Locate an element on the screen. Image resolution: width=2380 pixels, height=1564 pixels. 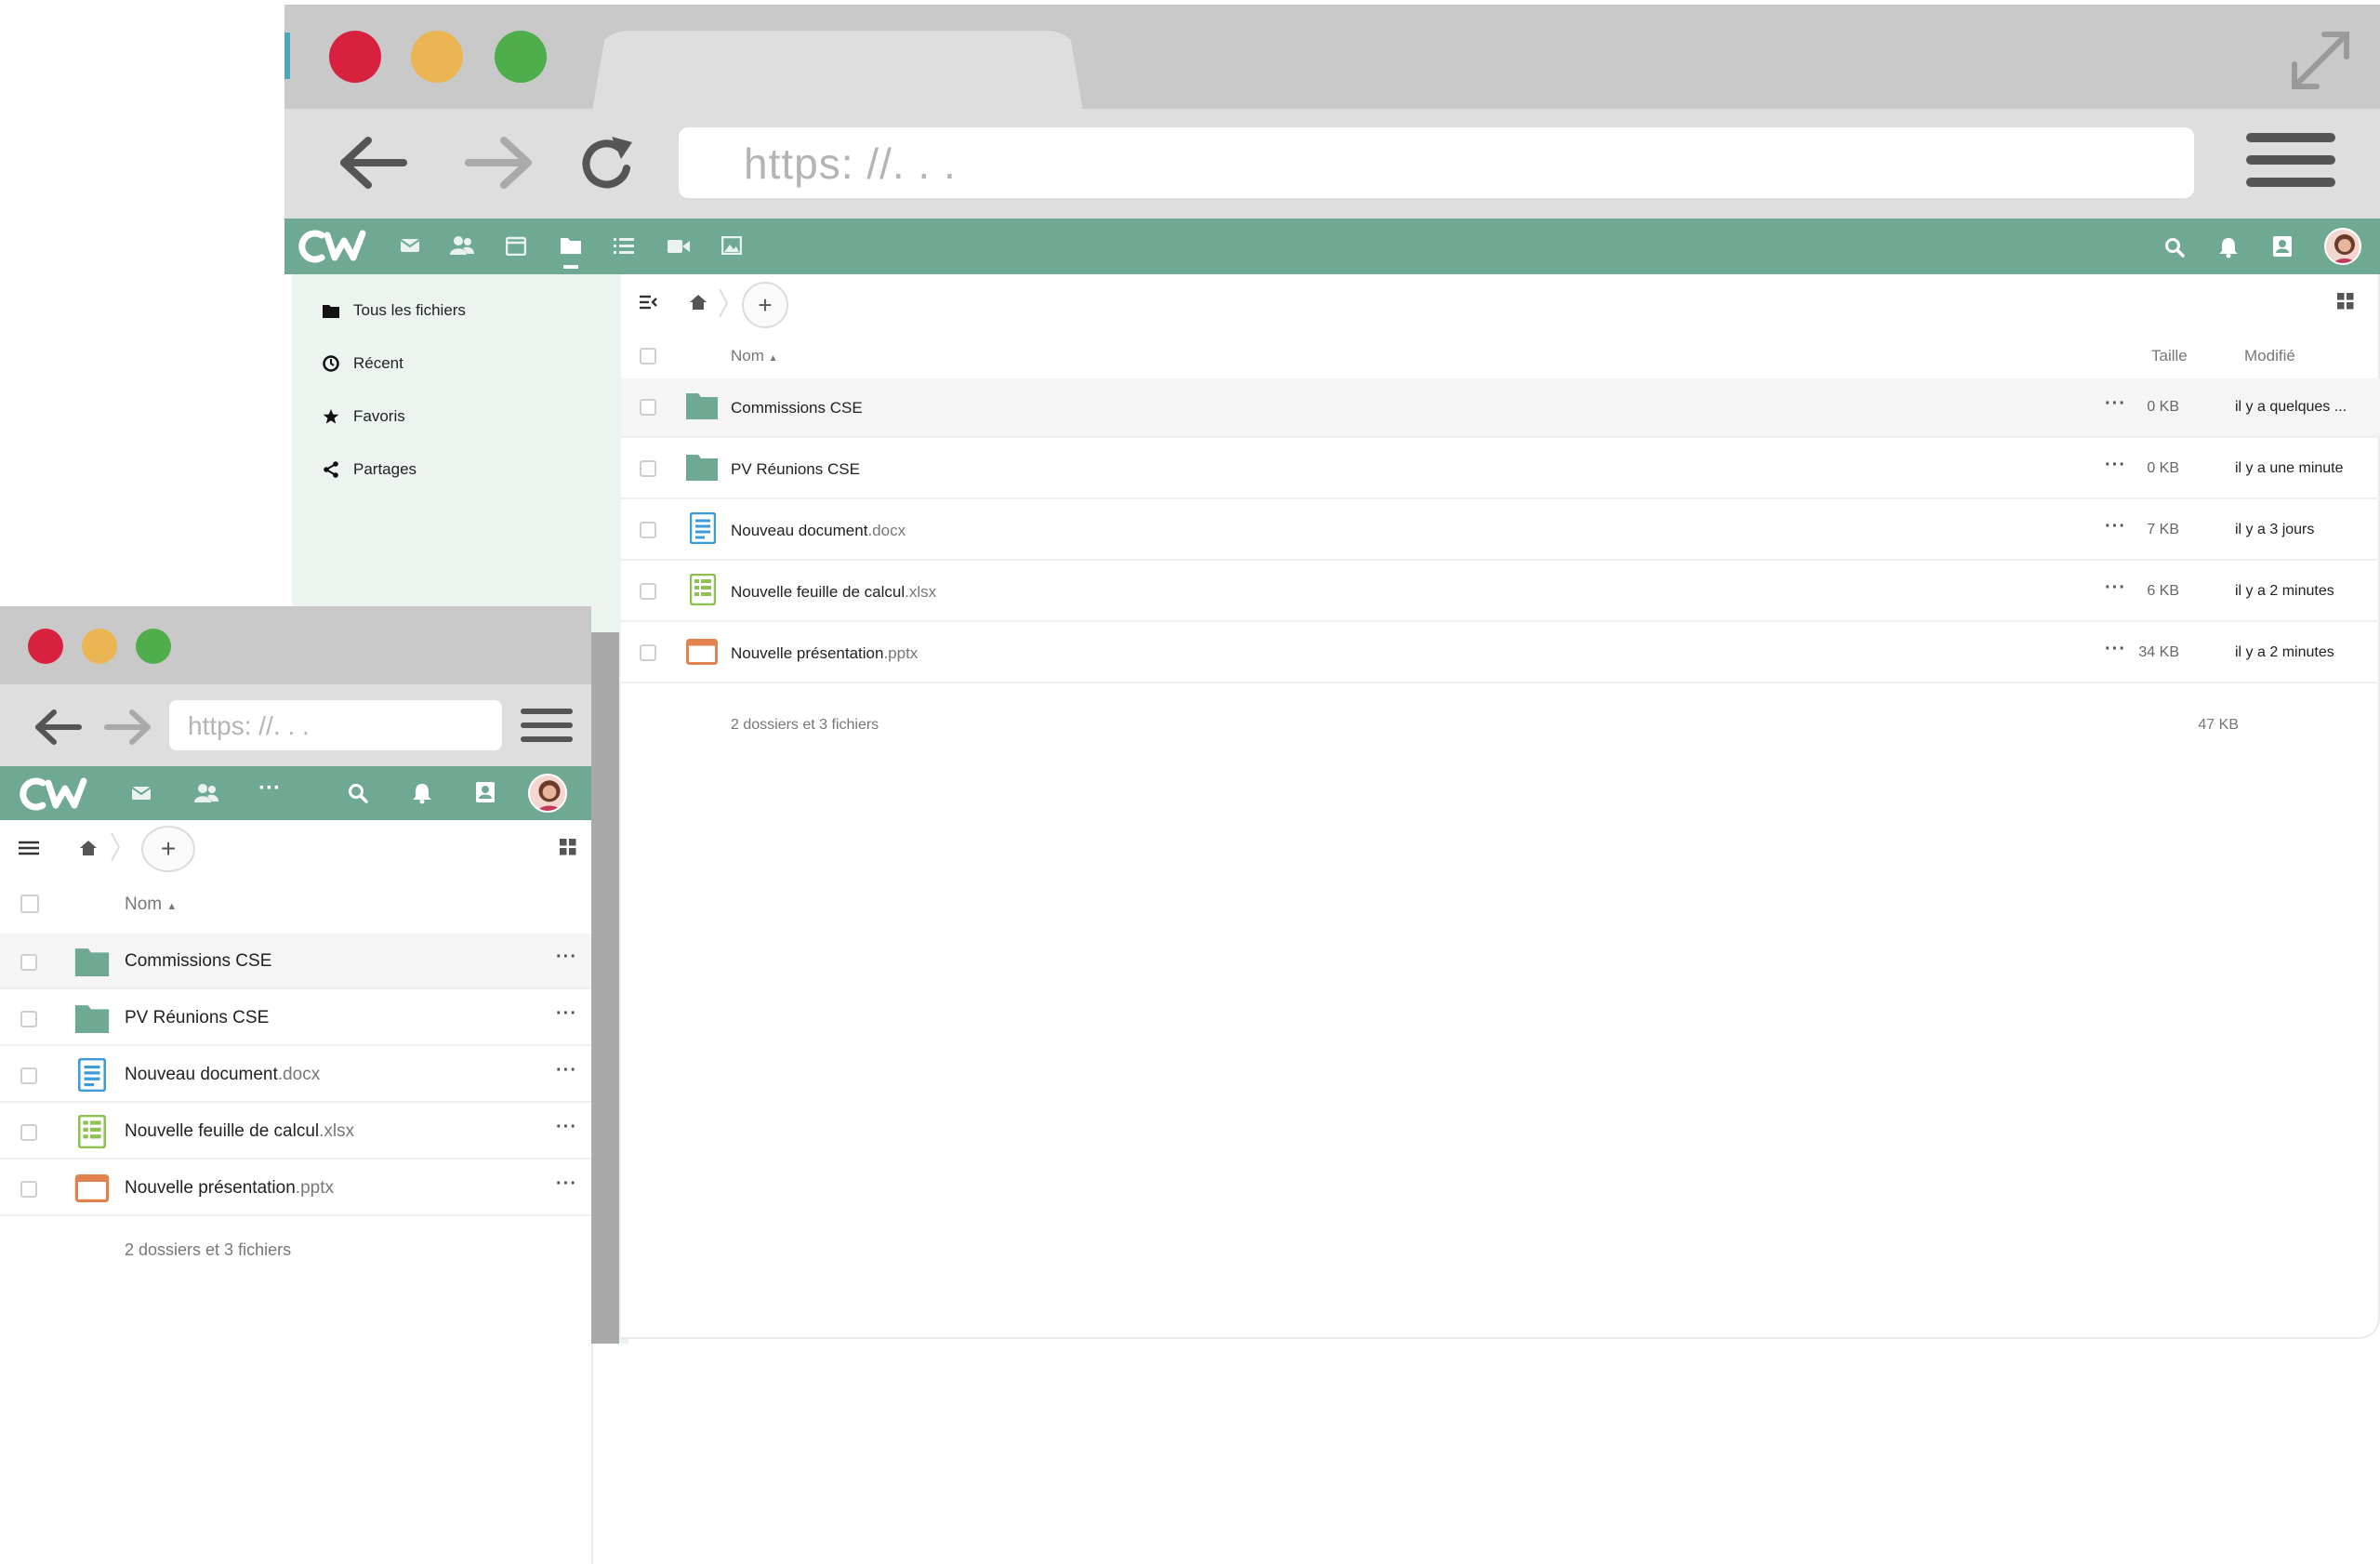
table-row: Nouveau document.docx ··· is located at coordinates (295, 1075).